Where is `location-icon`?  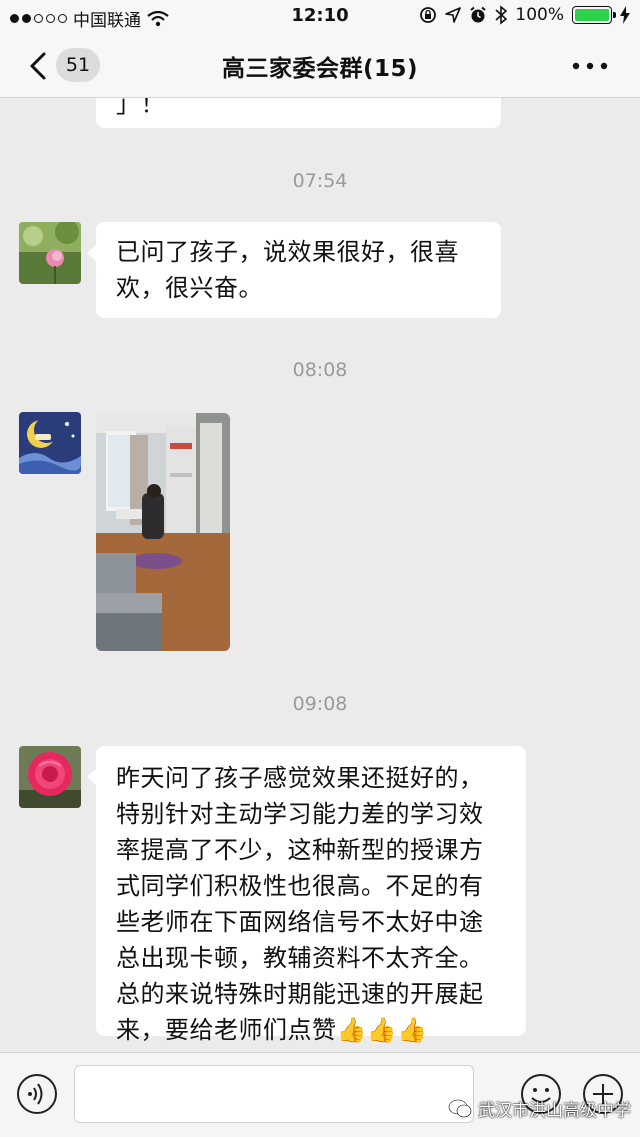
location-icon is located at coordinates (453, 15).